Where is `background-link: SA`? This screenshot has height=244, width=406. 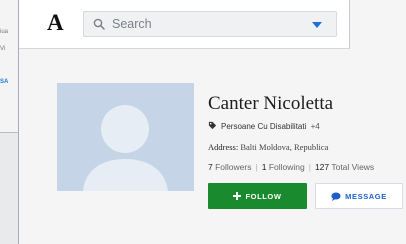 background-link: SA is located at coordinates (4, 82).